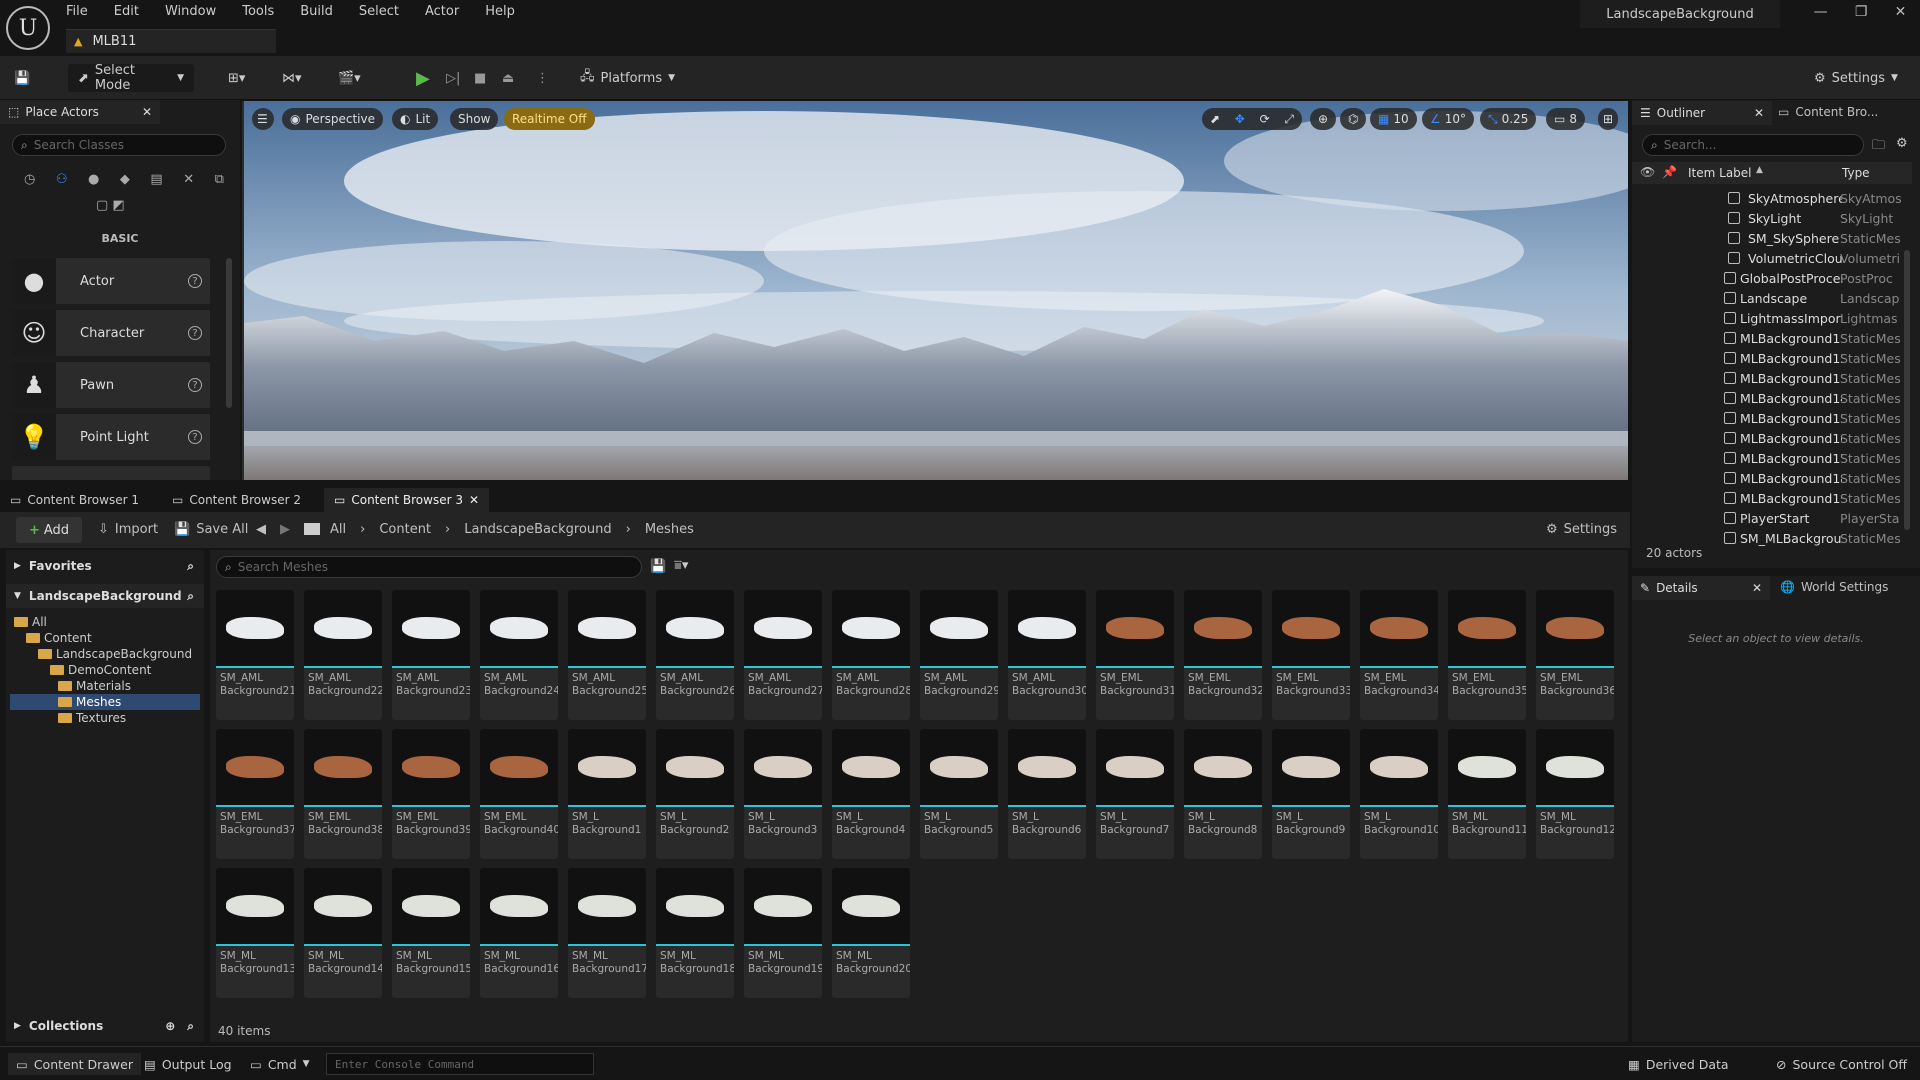 This screenshot has height=1080, width=1920. Describe the element at coordinates (1215, 119) in the screenshot. I see `select-tool-icon: ⬈` at that location.